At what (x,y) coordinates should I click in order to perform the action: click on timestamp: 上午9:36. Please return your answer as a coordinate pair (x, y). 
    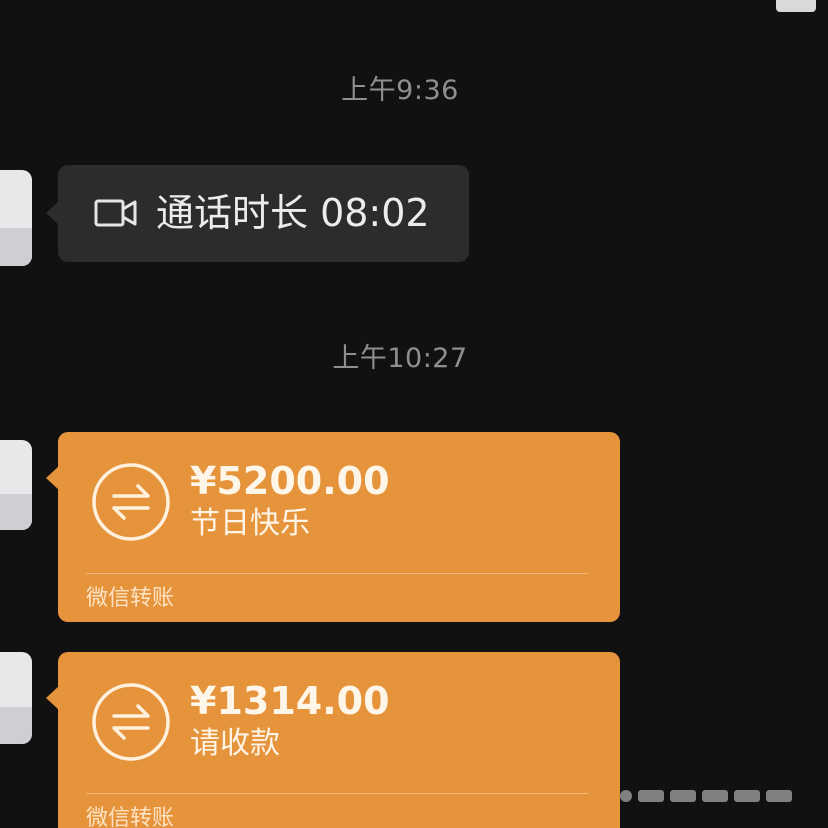
    Looking at the image, I should click on (400, 90).